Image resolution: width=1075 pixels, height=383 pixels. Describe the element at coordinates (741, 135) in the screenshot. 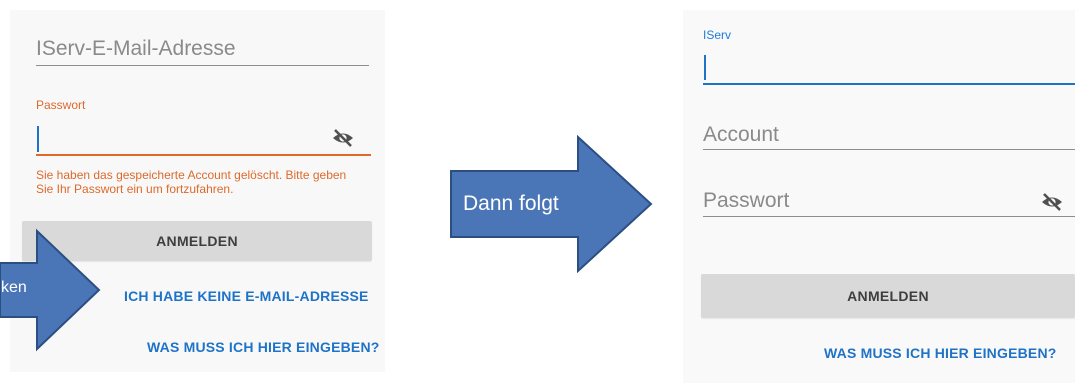

I see `account-input: Account` at that location.